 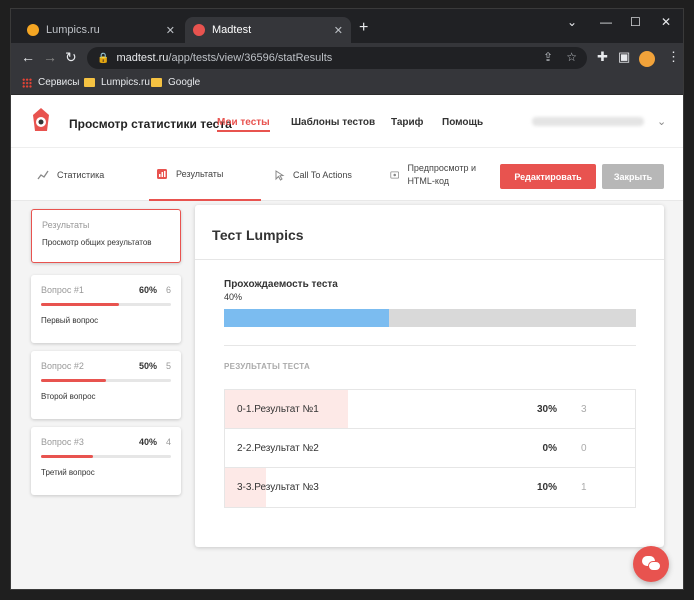 I want to click on bookmark-label: Сервисы, so click(x=59, y=82).